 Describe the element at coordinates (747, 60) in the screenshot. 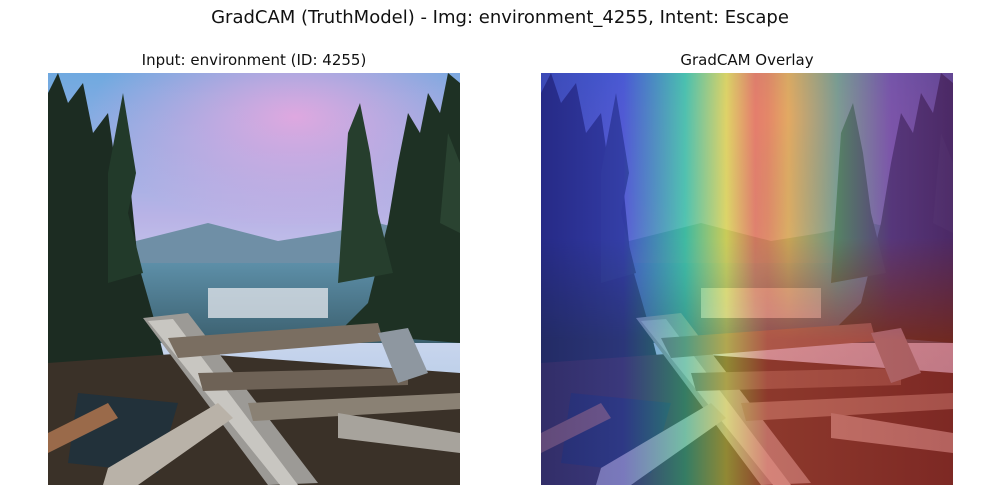

I see `overlay-panel-title: GradCAM Overlay` at that location.